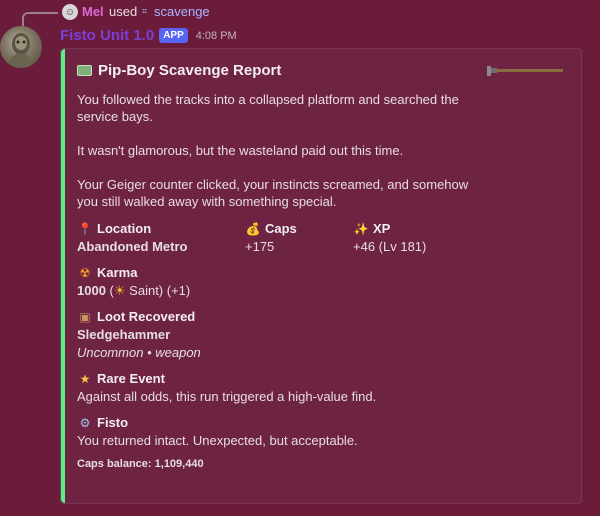 This screenshot has width=600, height=516. I want to click on message-header: Fisto Unit 1.0 APP 4:08 PM, so click(148, 35).